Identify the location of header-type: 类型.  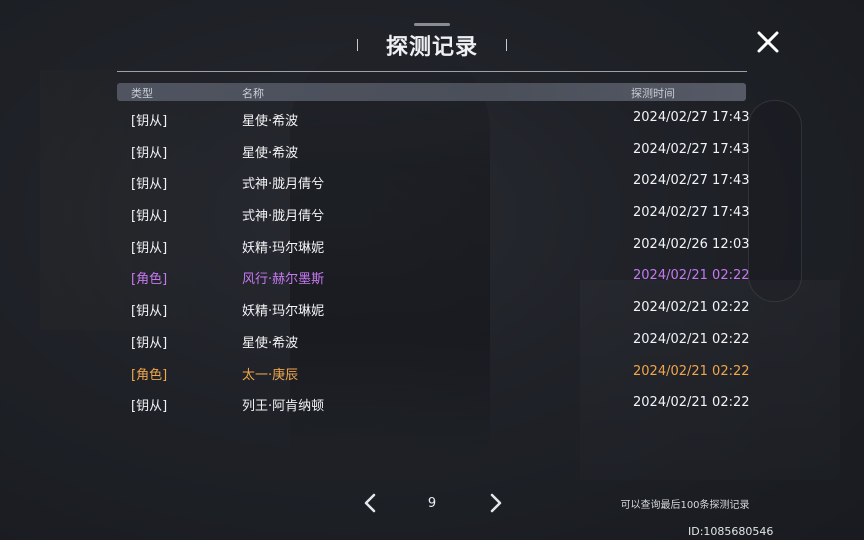
(142, 93).